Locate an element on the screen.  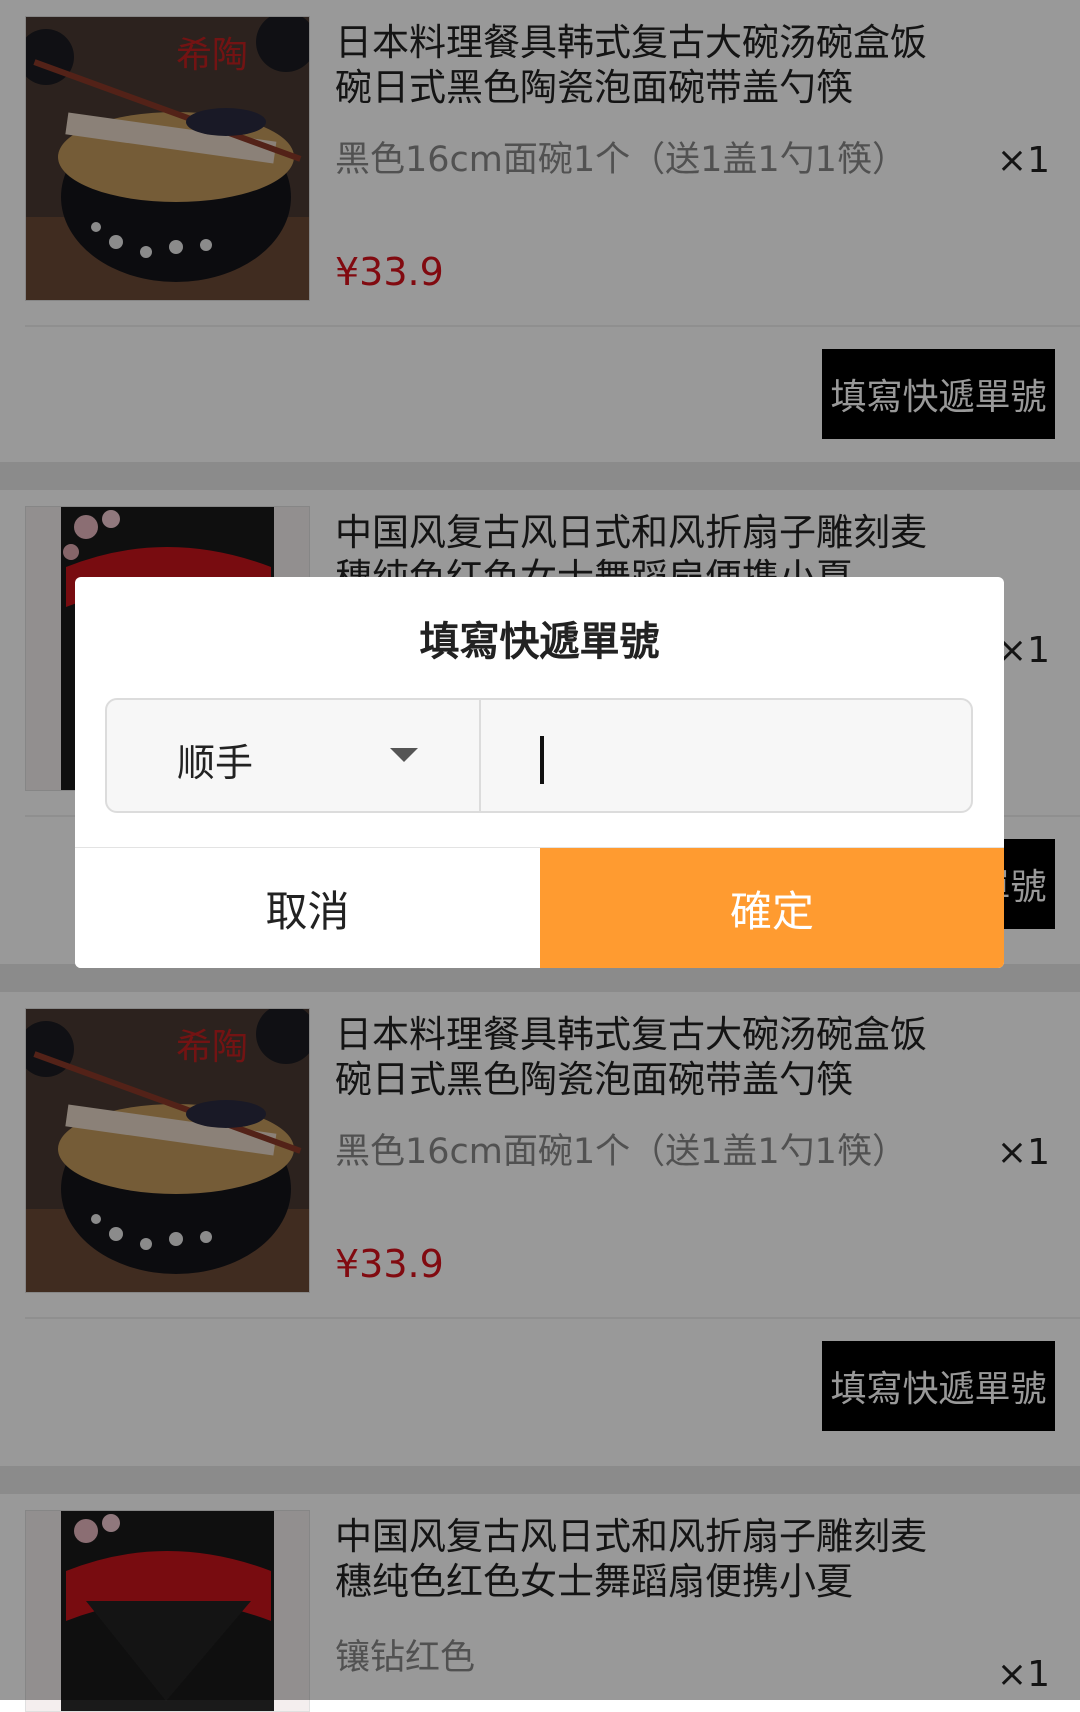
confirm-button: 確定 is located at coordinates (772, 908).